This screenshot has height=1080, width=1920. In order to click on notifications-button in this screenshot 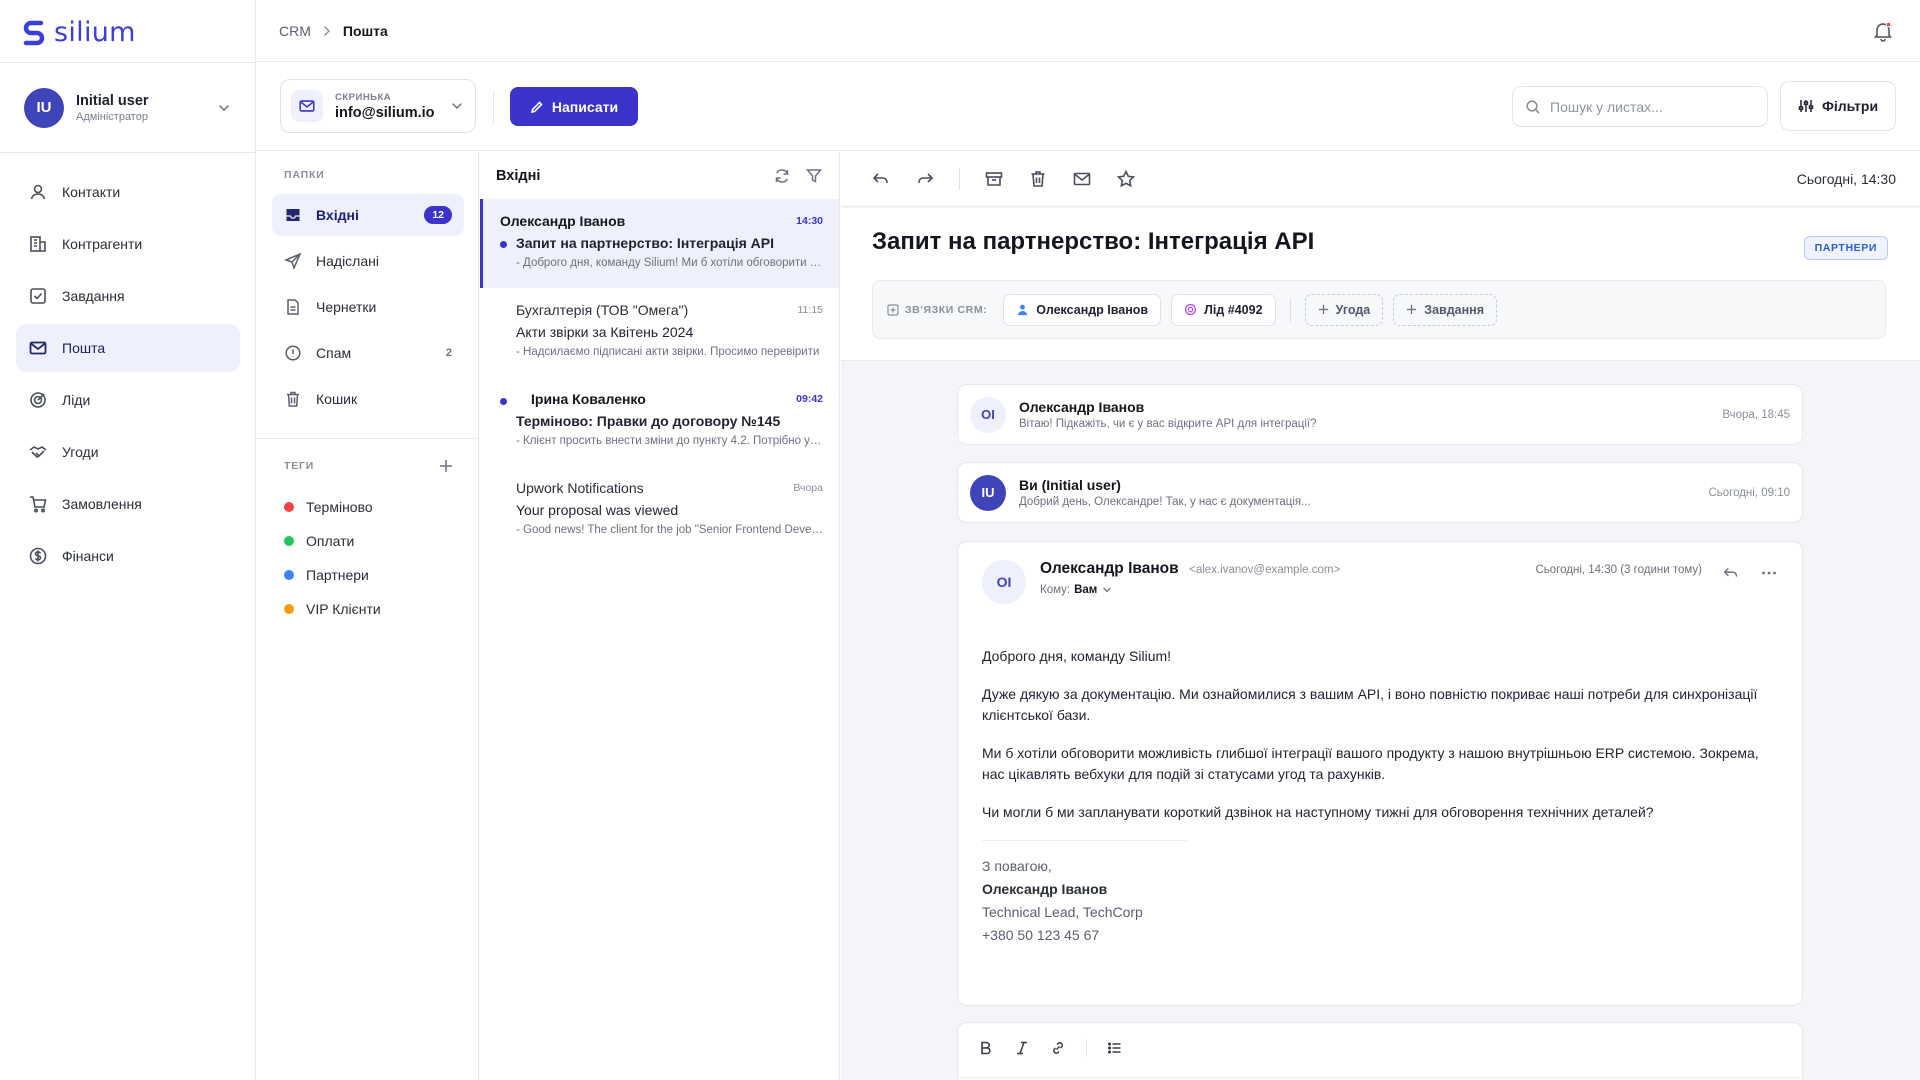, I will do `click(1883, 31)`.